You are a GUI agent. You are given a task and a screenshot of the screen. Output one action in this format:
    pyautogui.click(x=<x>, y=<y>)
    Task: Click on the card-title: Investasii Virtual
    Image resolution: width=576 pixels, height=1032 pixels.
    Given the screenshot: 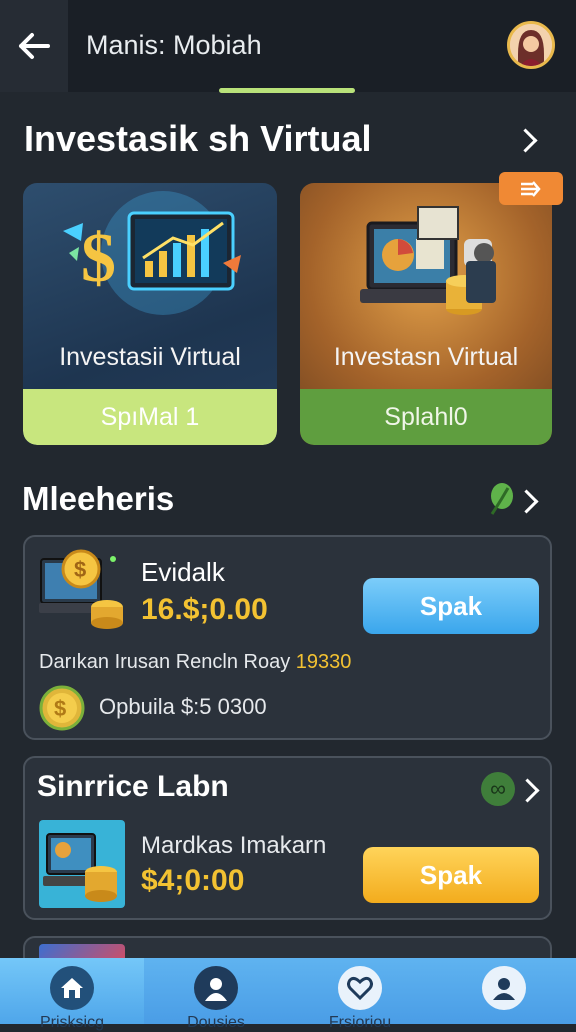 What is the action you would take?
    pyautogui.click(x=150, y=357)
    